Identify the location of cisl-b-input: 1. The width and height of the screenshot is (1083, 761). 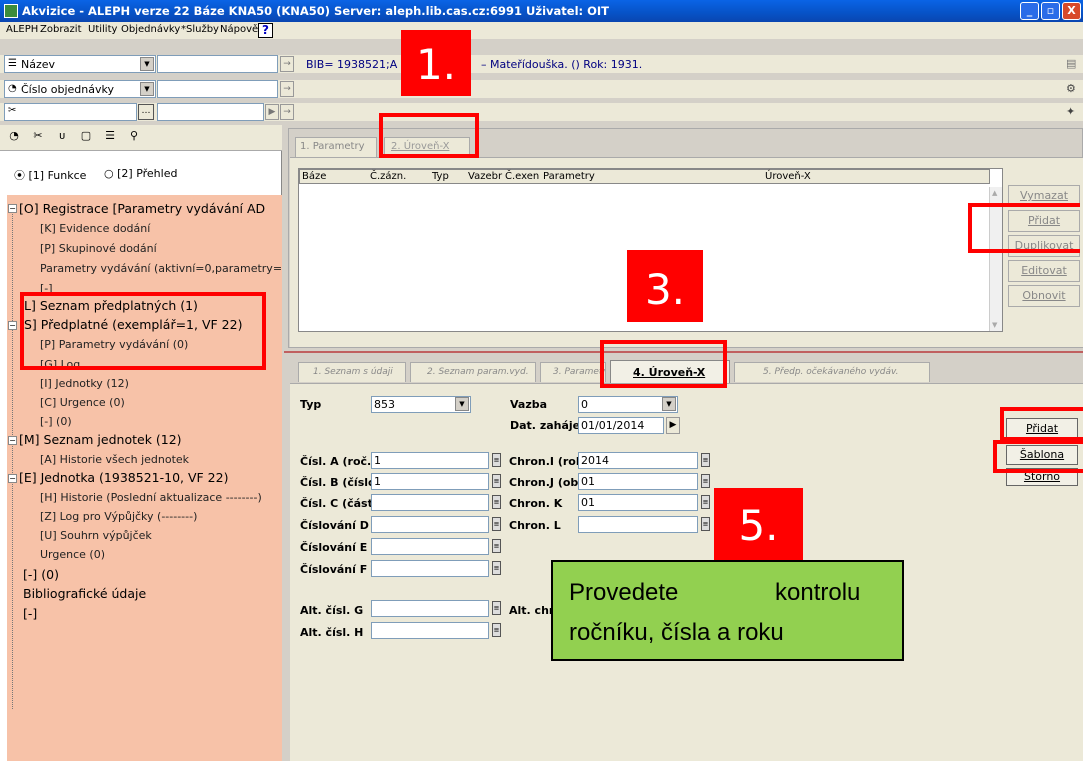
(430, 481).